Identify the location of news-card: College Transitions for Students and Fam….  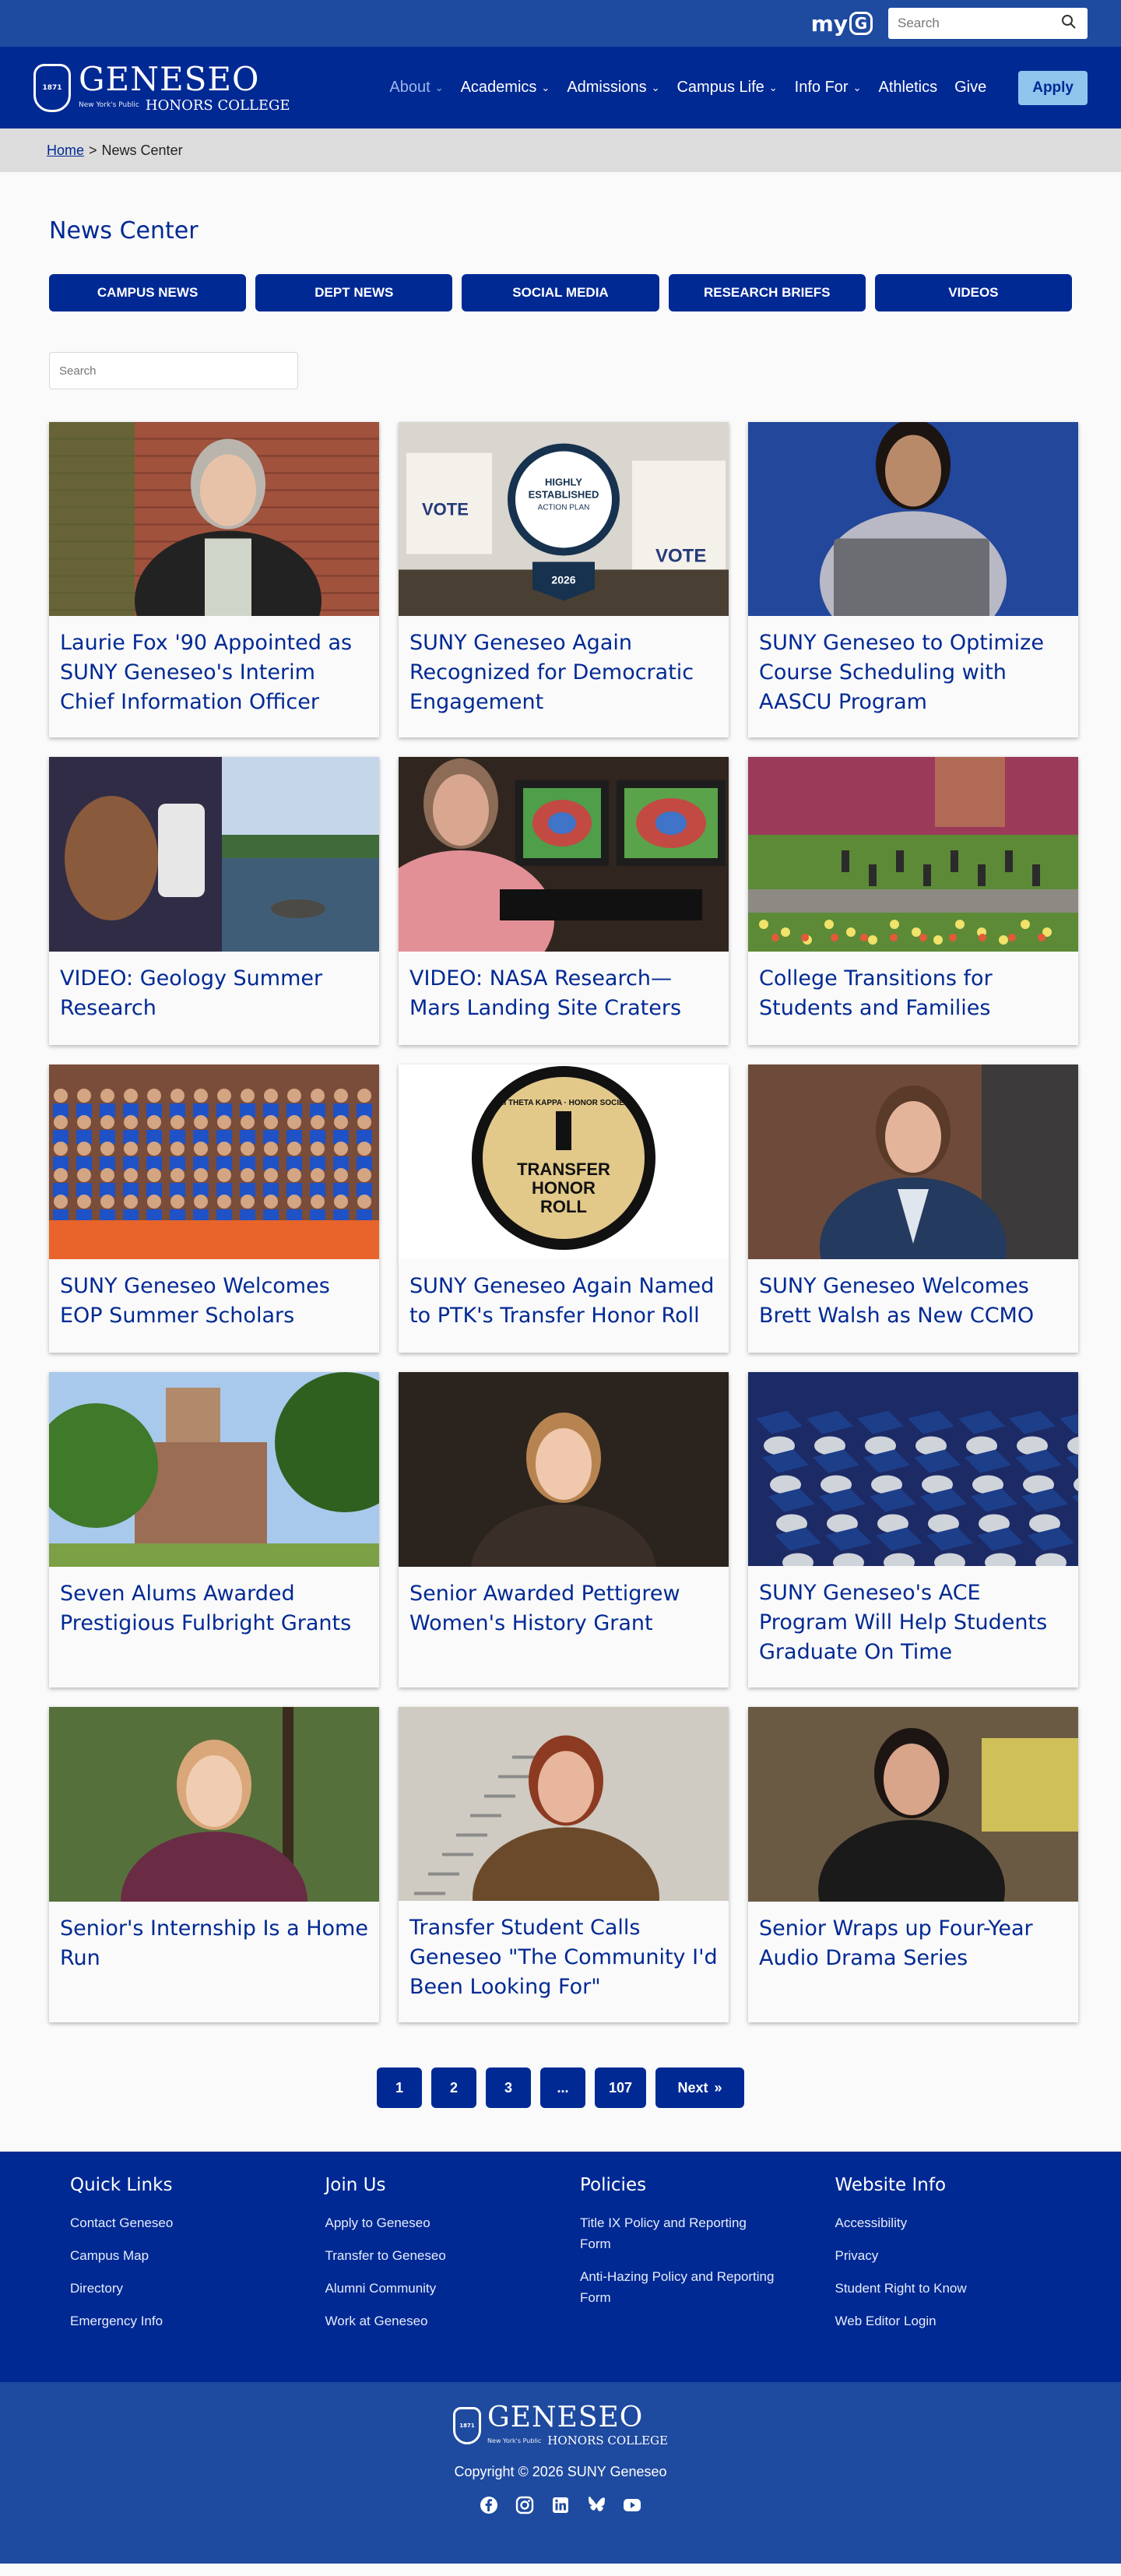
(913, 901).